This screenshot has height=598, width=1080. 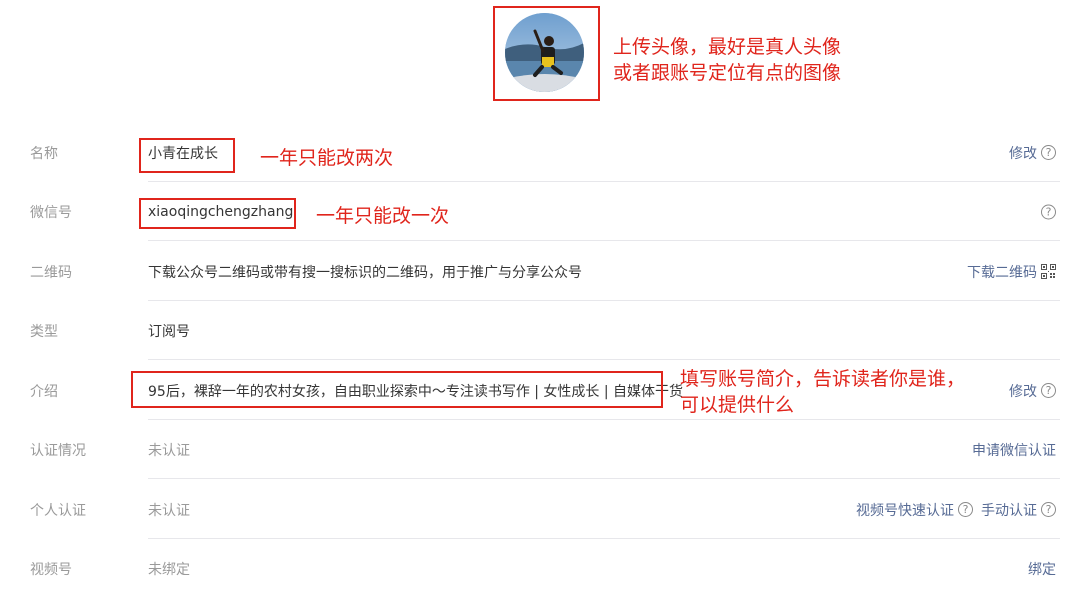 I want to click on download-qrcode-button: 下载二维码, so click(x=1002, y=272).